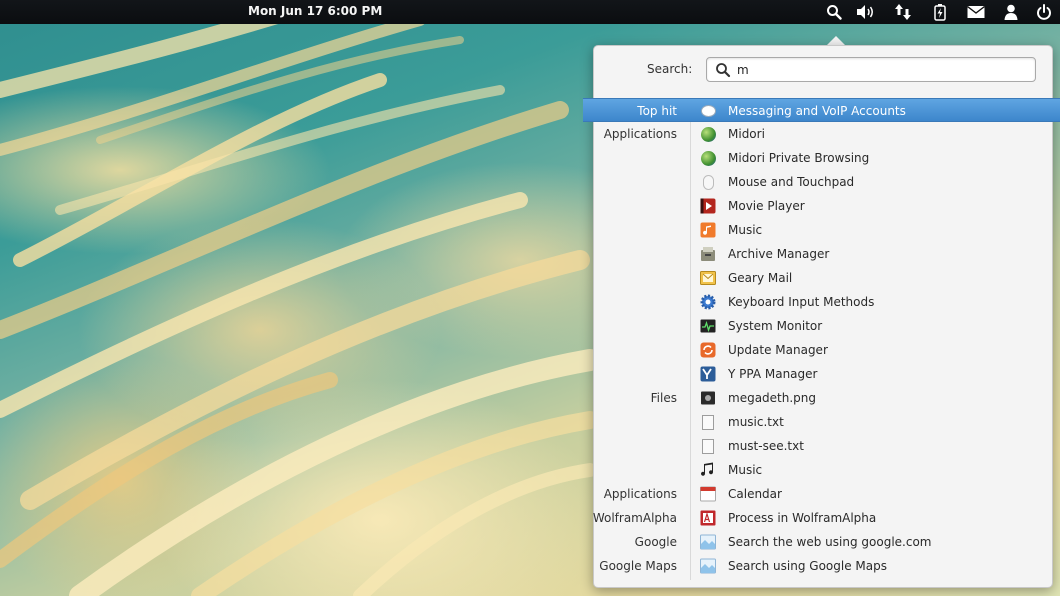 The width and height of the screenshot is (1060, 596). I want to click on result-label: Calendar, so click(755, 494).